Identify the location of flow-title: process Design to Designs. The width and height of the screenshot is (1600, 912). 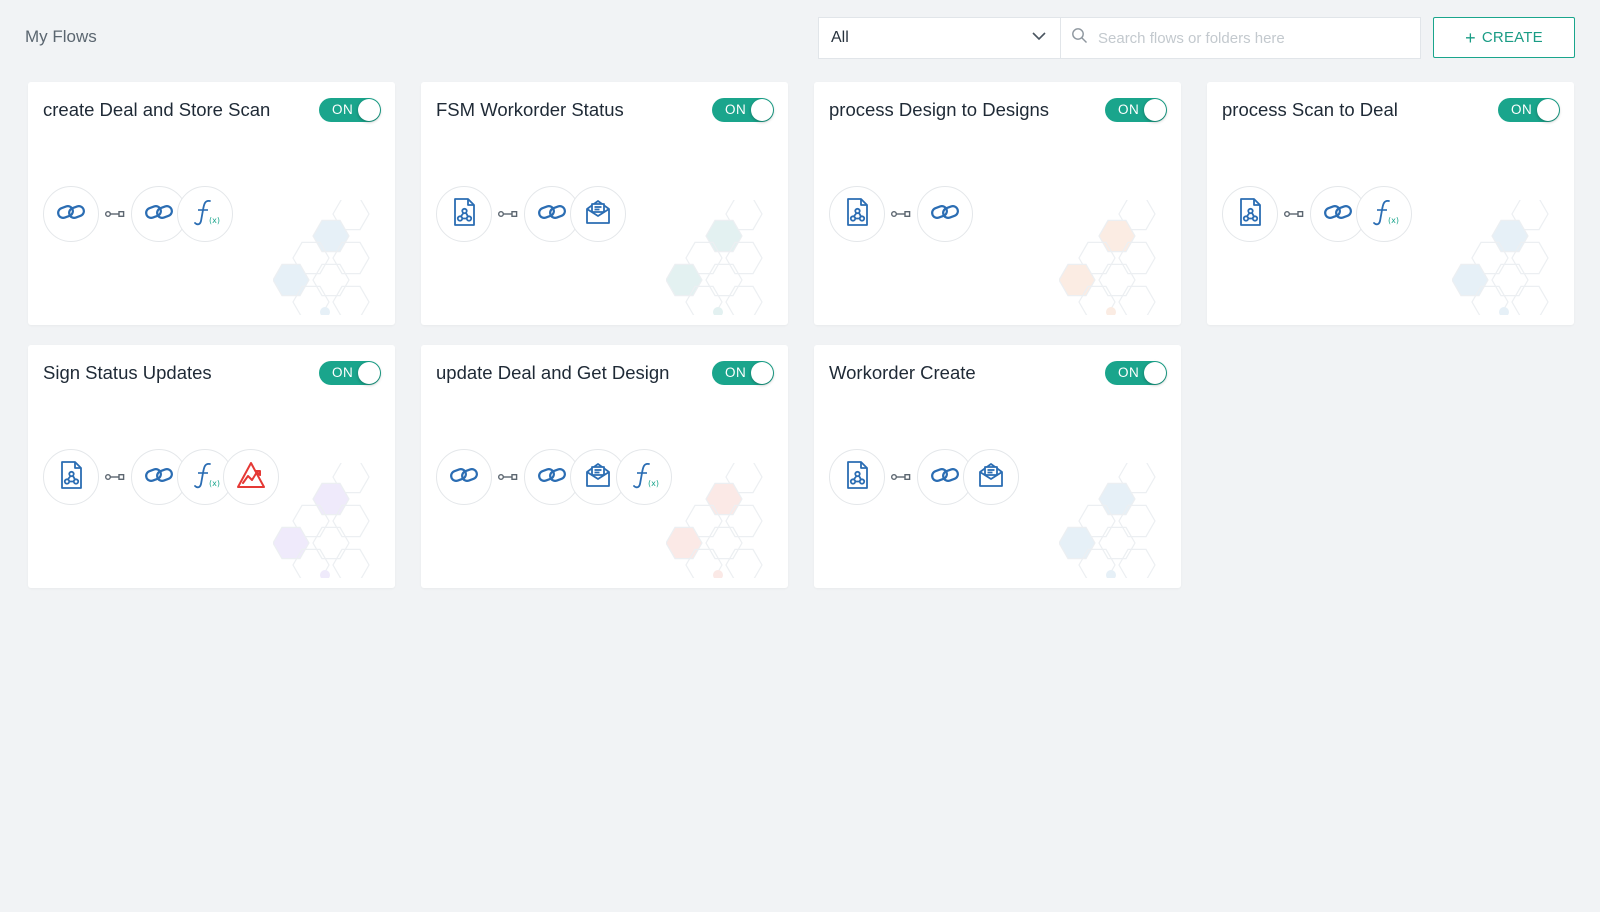
(939, 109).